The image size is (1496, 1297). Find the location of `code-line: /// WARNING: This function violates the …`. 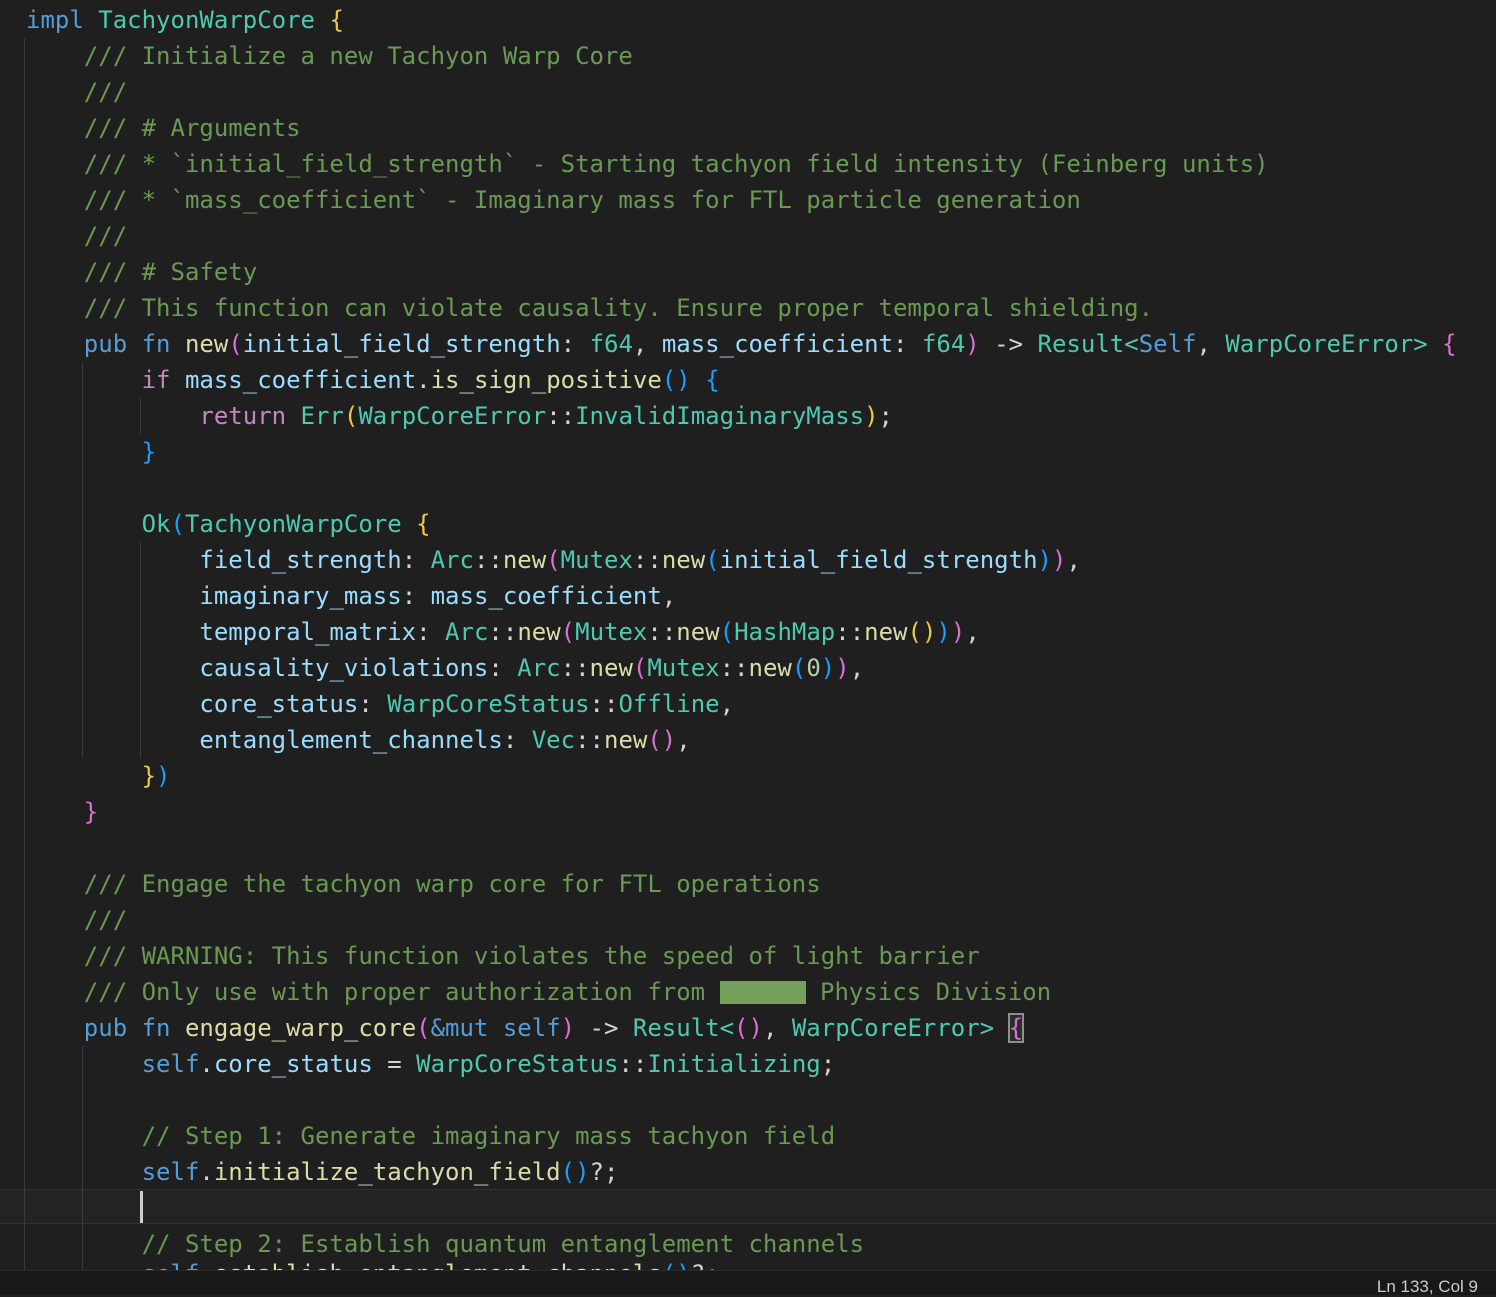

code-line: /// WARNING: This function violates the … is located at coordinates (748, 956).